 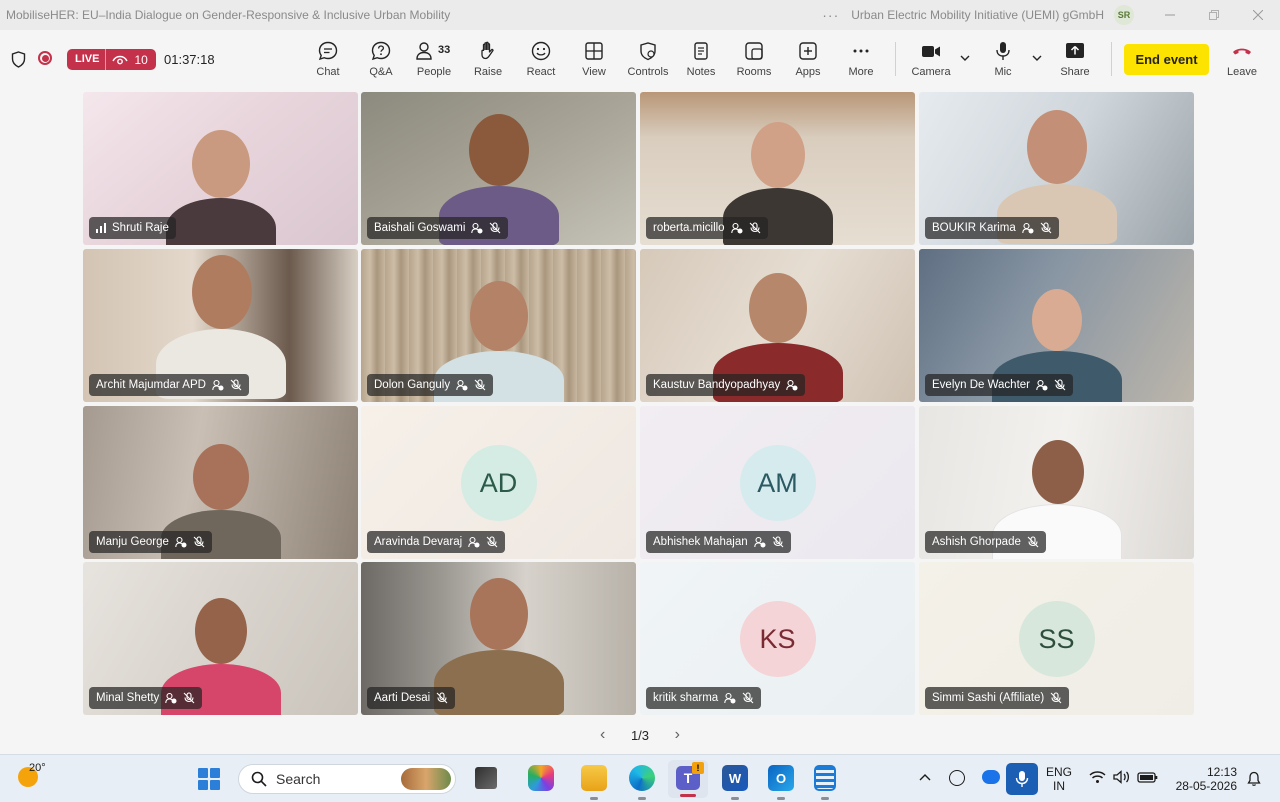 I want to click on gallery-pager: ‹ 1/3 ›, so click(x=640, y=735).